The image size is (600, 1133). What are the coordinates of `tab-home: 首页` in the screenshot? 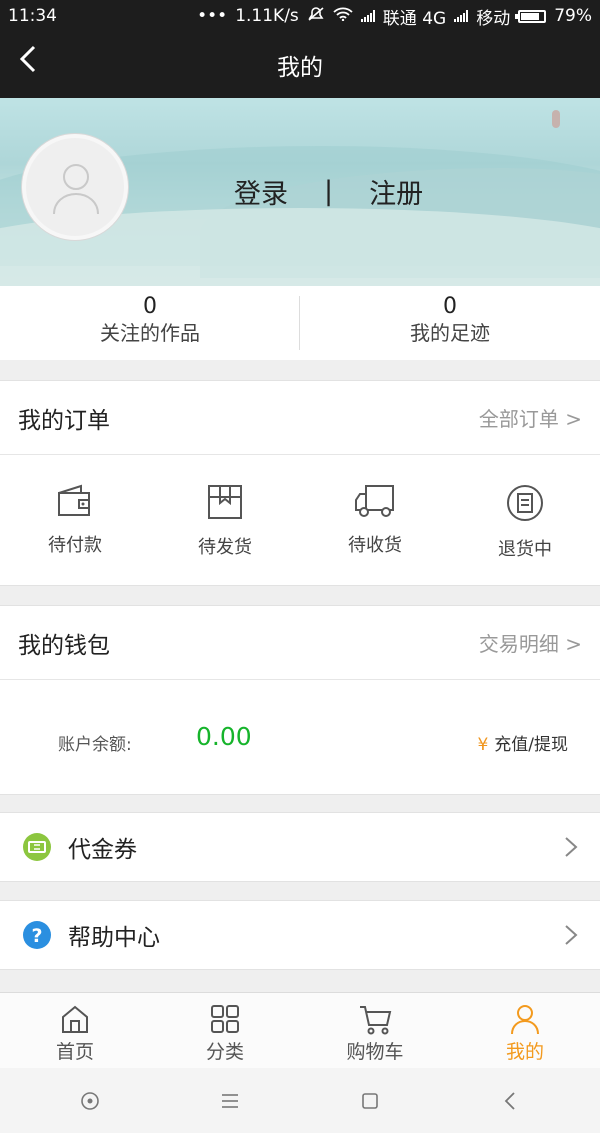 It's located at (75, 1030).